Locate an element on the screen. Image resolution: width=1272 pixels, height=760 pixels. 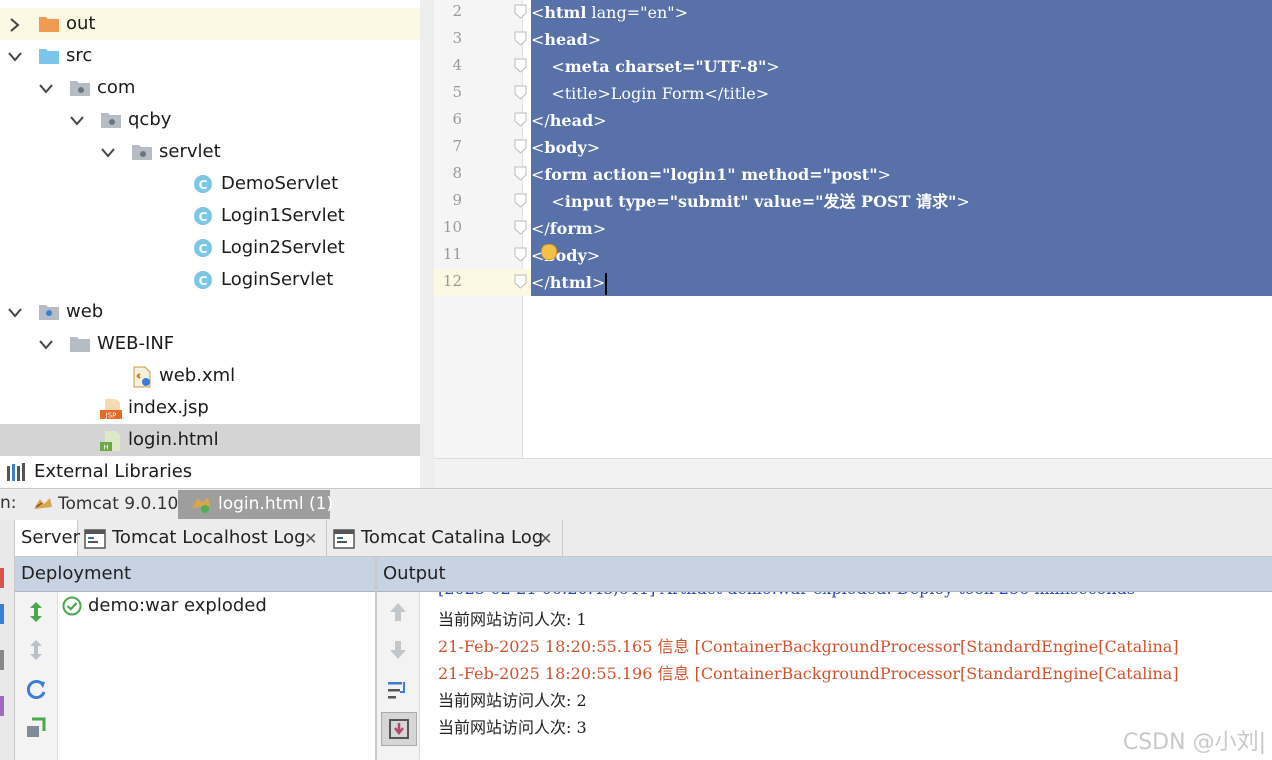
code-token: body is located at coordinates (565, 147).